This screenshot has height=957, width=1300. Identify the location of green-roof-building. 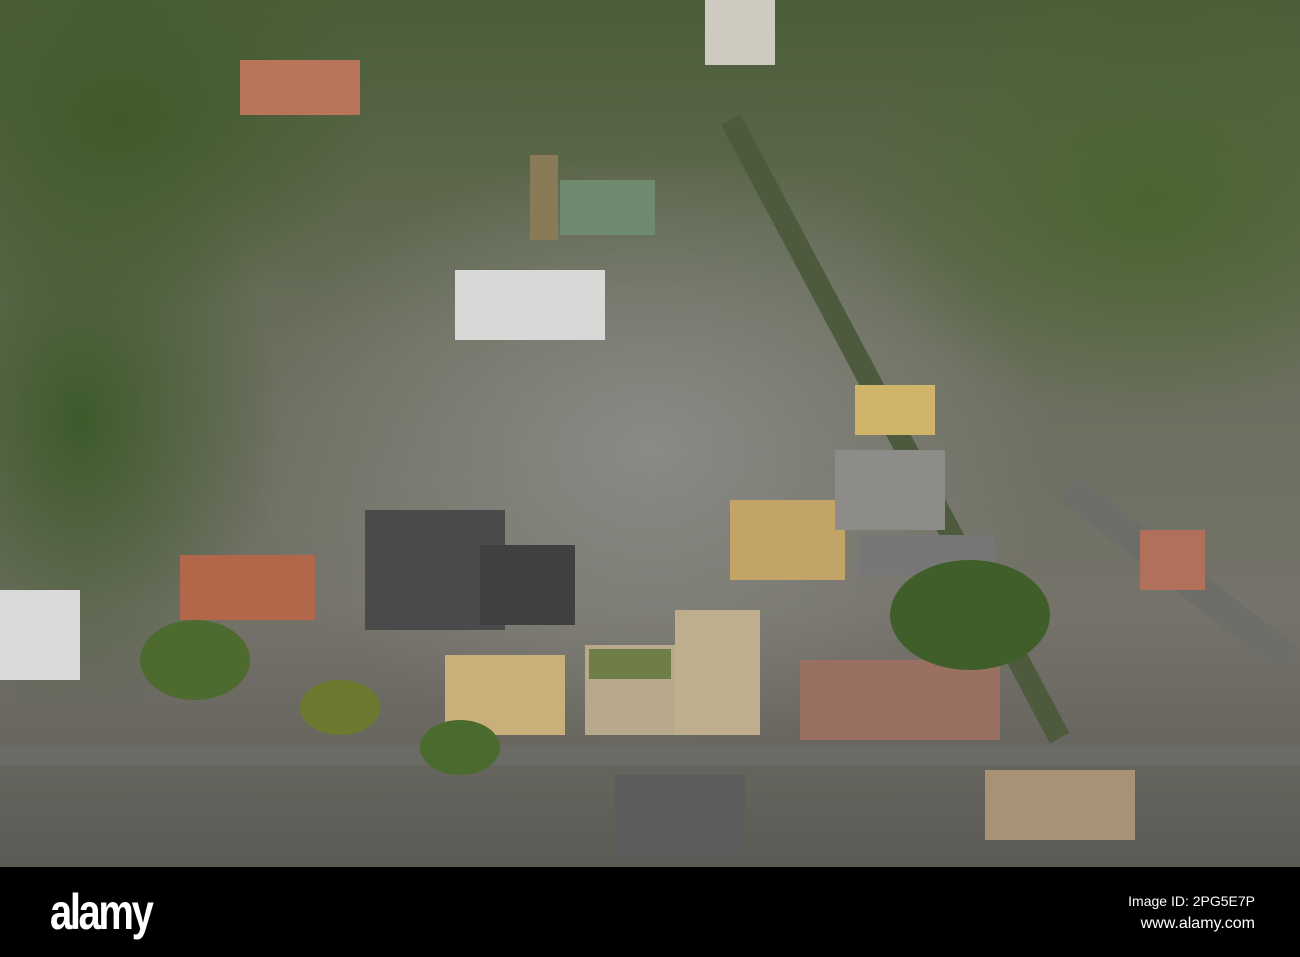
(630, 690).